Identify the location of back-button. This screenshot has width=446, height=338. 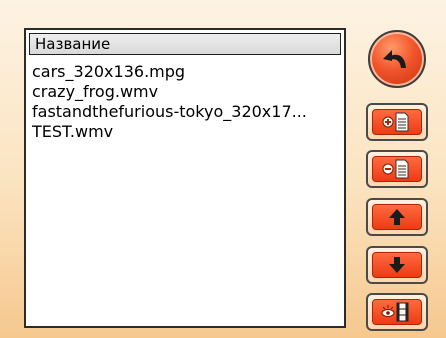
(397, 59).